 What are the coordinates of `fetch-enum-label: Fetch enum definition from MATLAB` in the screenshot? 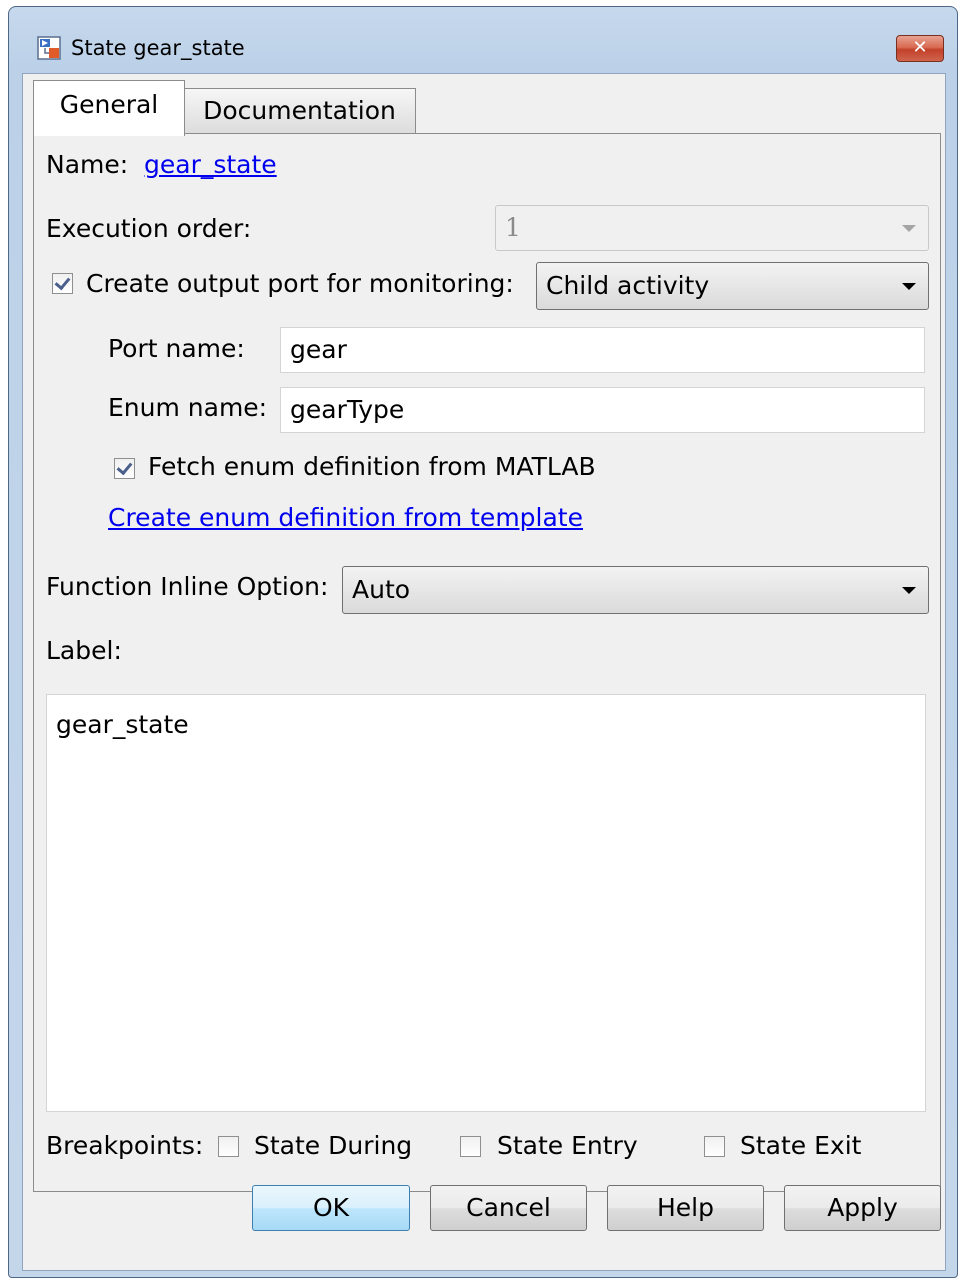 It's located at (372, 466).